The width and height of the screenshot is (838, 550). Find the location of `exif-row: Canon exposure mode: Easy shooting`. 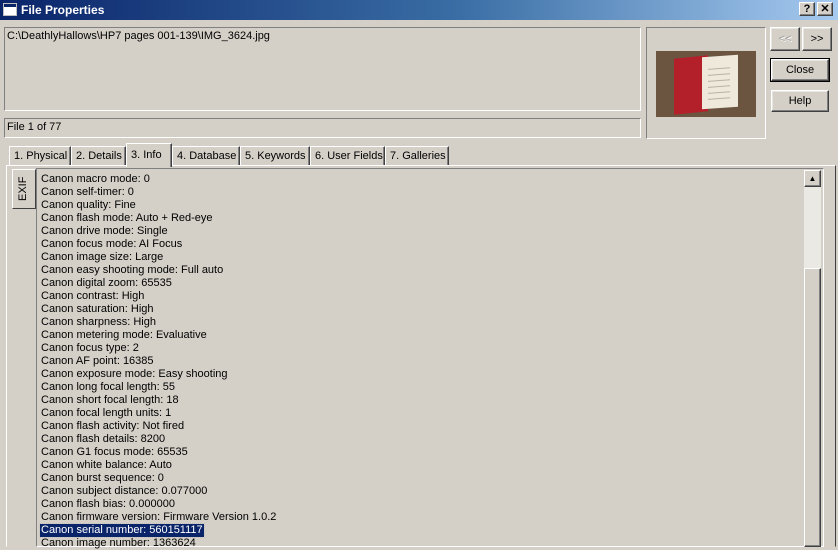

exif-row: Canon exposure mode: Easy shooting is located at coordinates (134, 374).